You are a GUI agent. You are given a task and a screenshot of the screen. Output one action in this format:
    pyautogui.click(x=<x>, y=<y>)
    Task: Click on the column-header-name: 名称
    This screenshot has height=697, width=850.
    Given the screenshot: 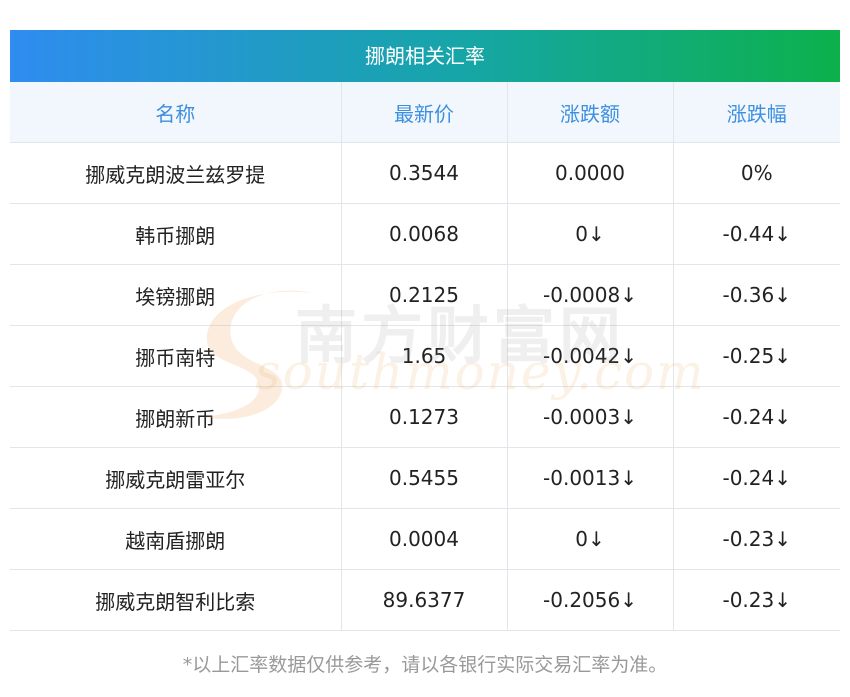 What is the action you would take?
    pyautogui.click(x=176, y=112)
    